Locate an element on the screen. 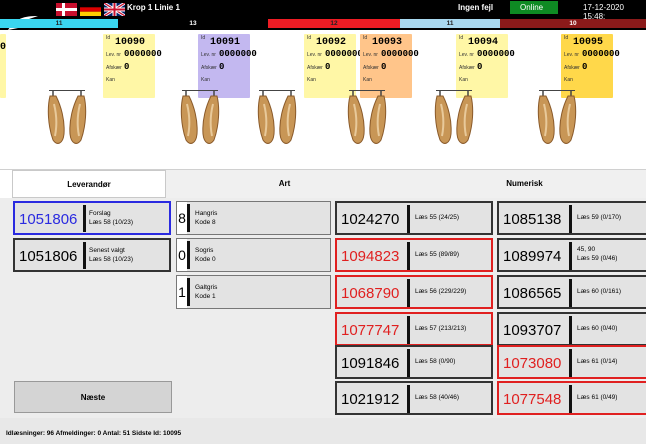 The width and height of the screenshot is (646, 444). tab-numerisk: Numerisk is located at coordinates (524, 184).